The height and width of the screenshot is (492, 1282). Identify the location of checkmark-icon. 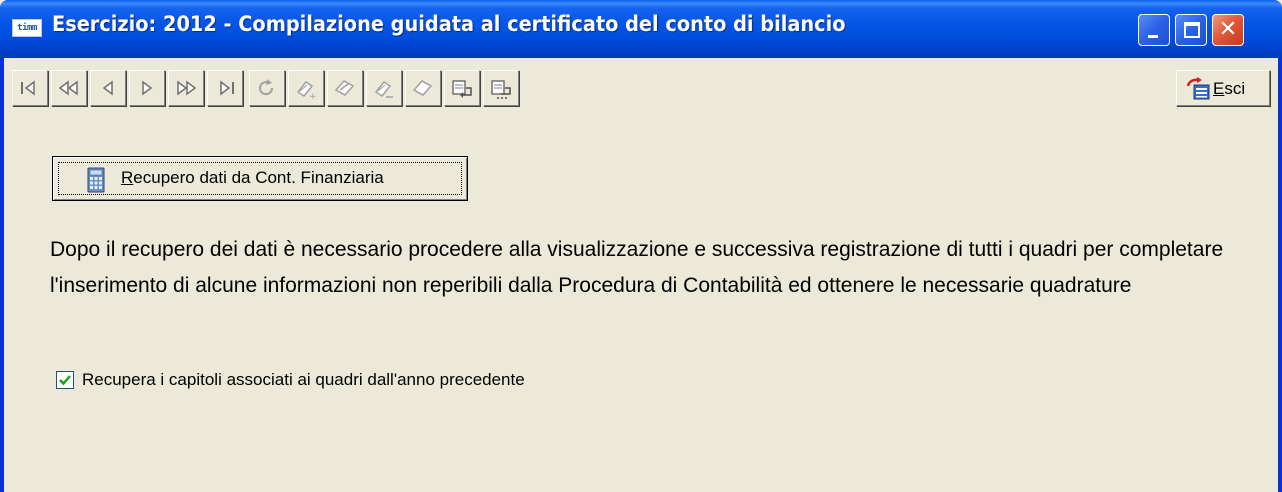
(65, 380).